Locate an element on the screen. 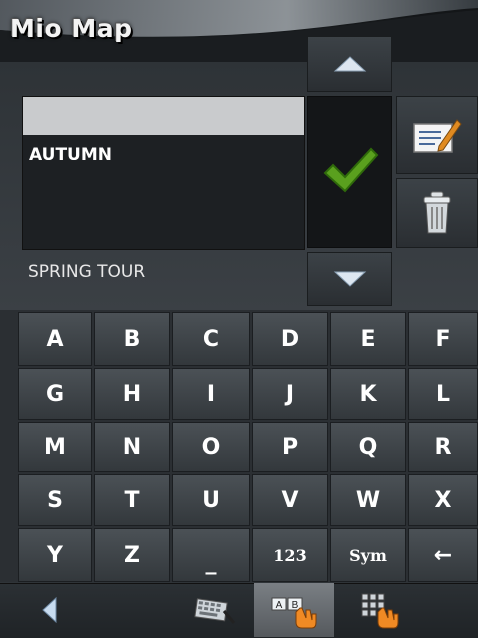 This screenshot has height=638, width=478. keyboard-abc-button: A B is located at coordinates (294, 610).